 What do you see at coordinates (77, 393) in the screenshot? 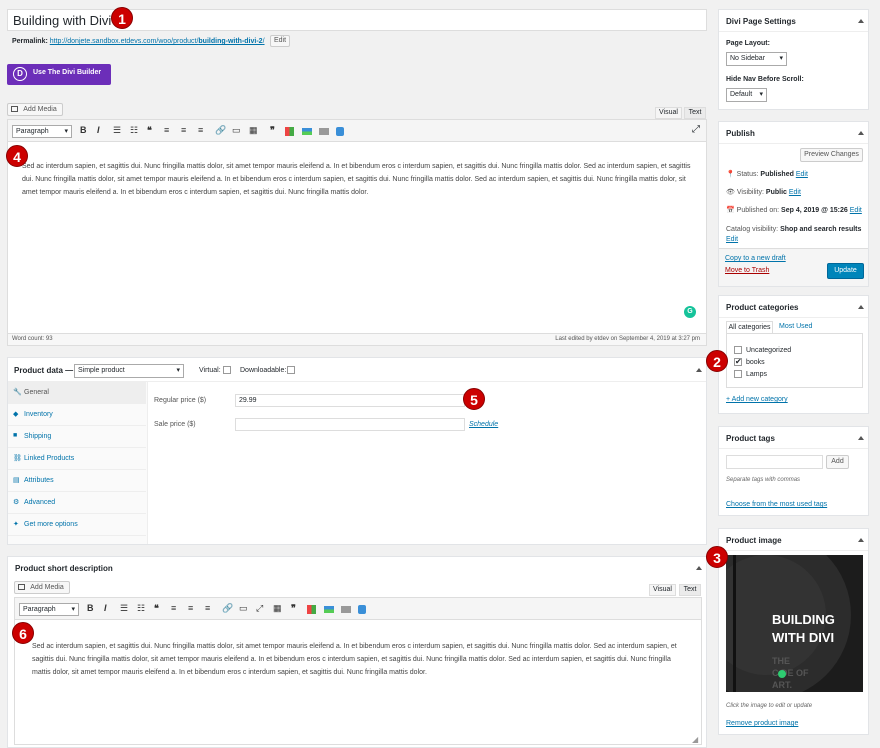
I see `tab-general: 🔧 General` at bounding box center [77, 393].